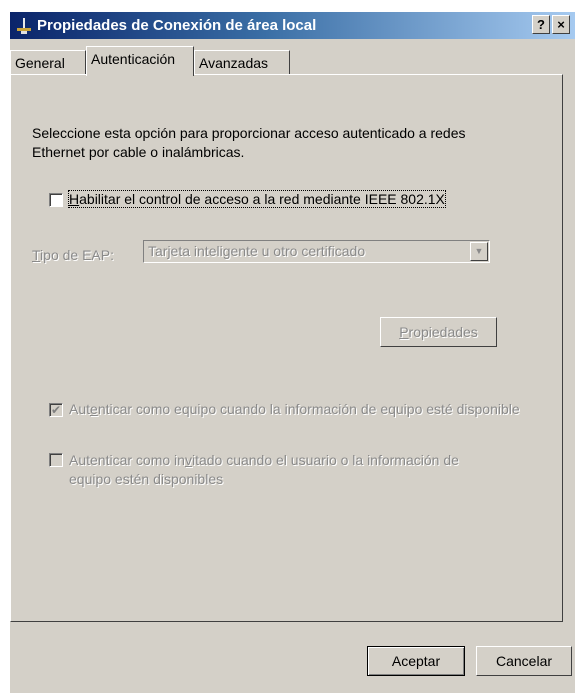 This screenshot has width=575, height=693. Describe the element at coordinates (146, 479) in the screenshot. I see `auth-as-guest-line2: equipo estén disponibles` at that location.